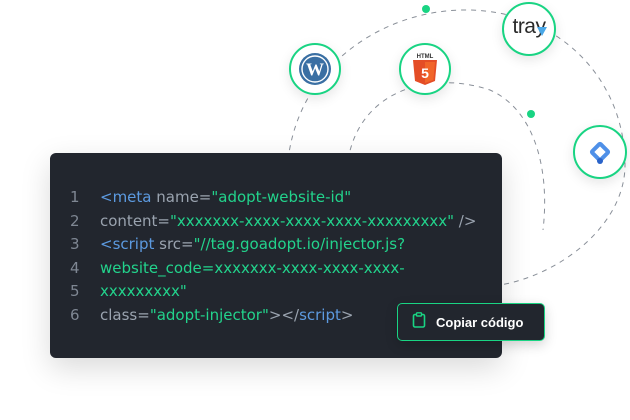  What do you see at coordinates (135, 220) in the screenshot?
I see `code-token: content=` at bounding box center [135, 220].